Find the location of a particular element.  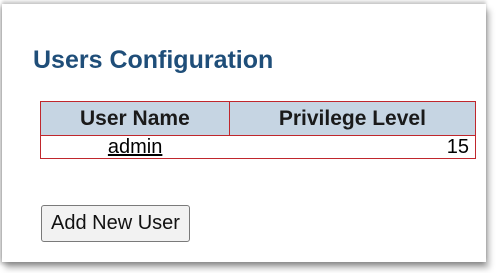

user-name-cell: admin is located at coordinates (135, 147).